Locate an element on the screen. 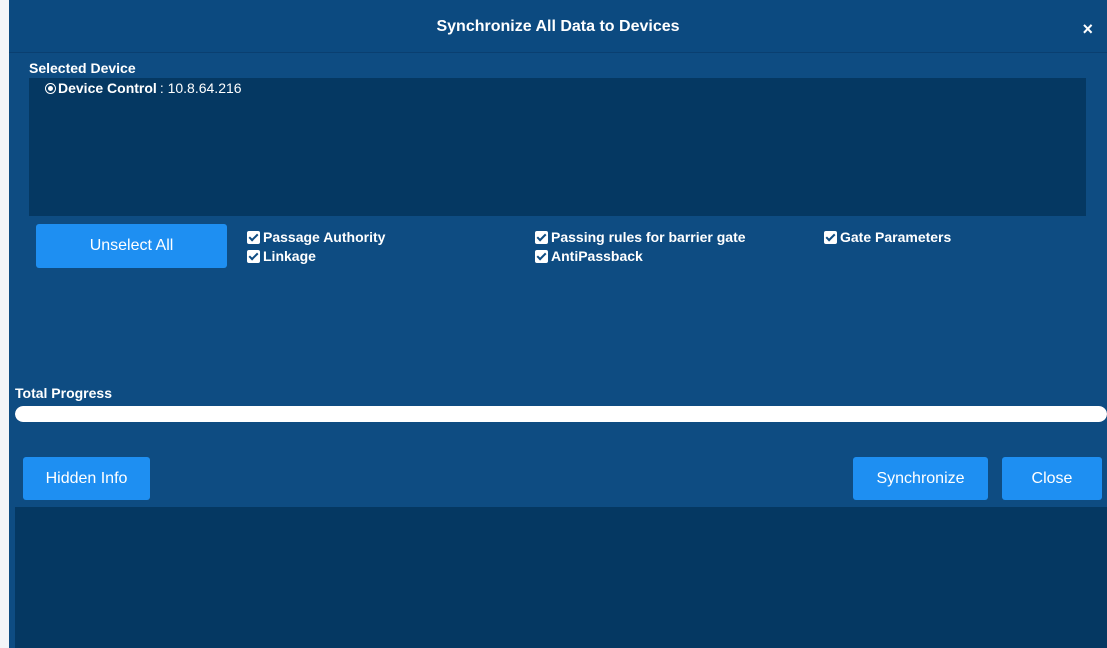 This screenshot has height=648, width=1107. option-label: Linkage is located at coordinates (289, 256).